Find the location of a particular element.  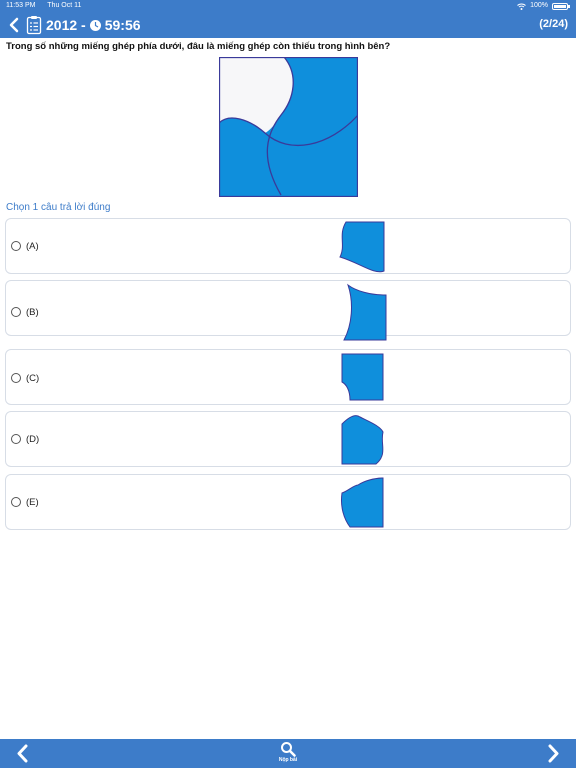

clock-icon is located at coordinates (95, 25).